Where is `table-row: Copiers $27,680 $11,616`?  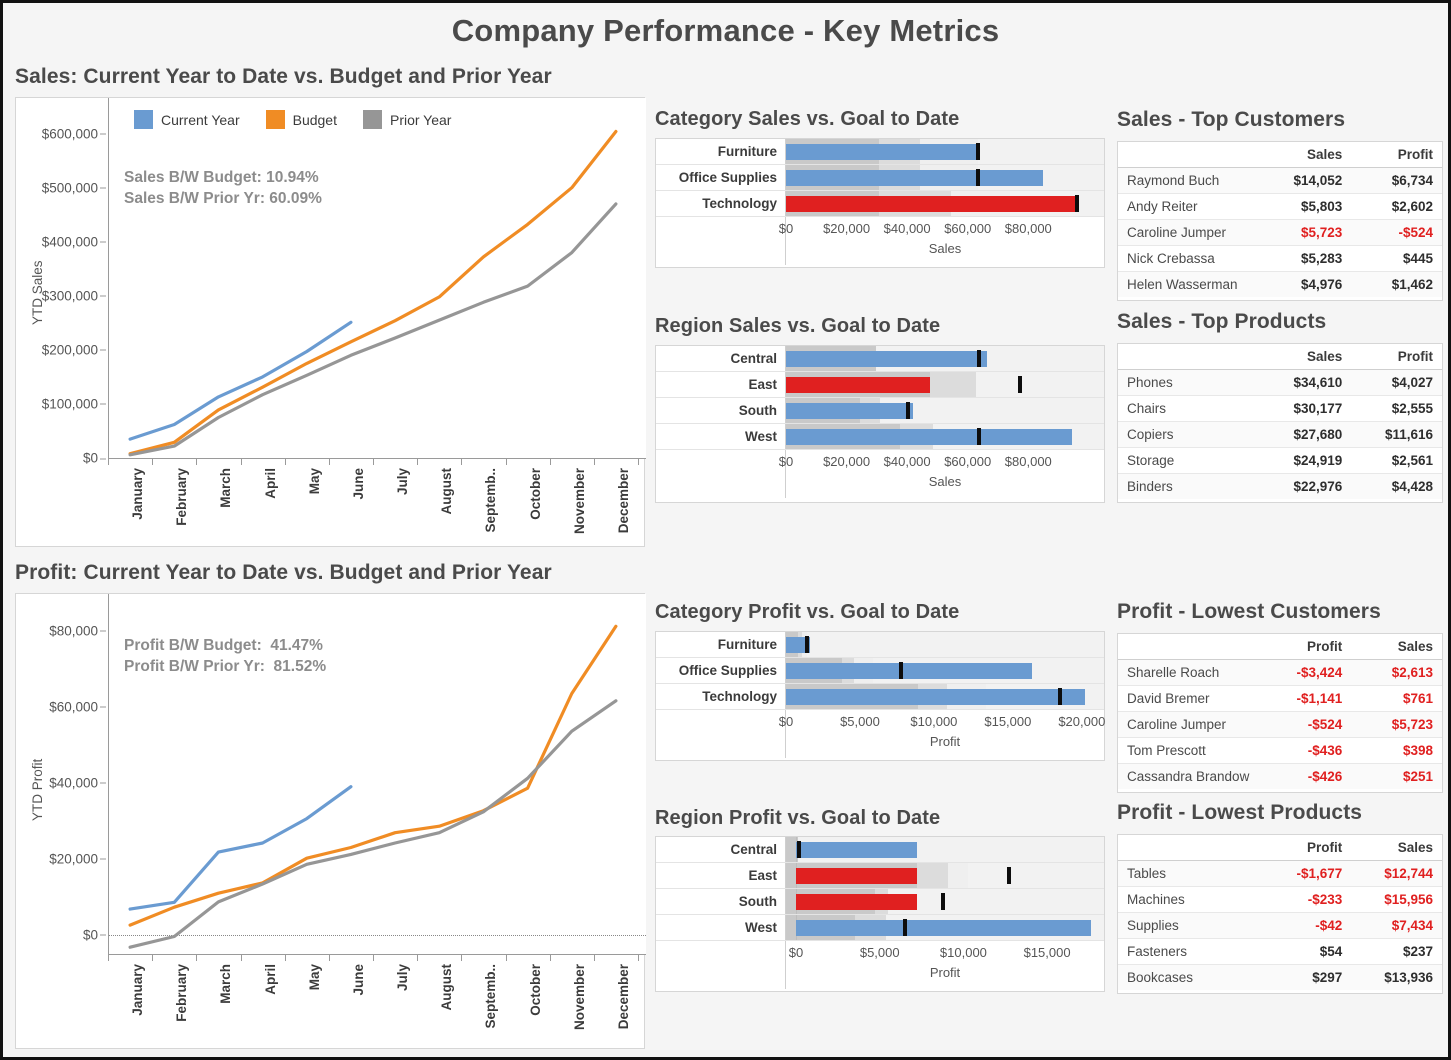
table-row: Copiers $27,680 $11,616 is located at coordinates (1280, 434).